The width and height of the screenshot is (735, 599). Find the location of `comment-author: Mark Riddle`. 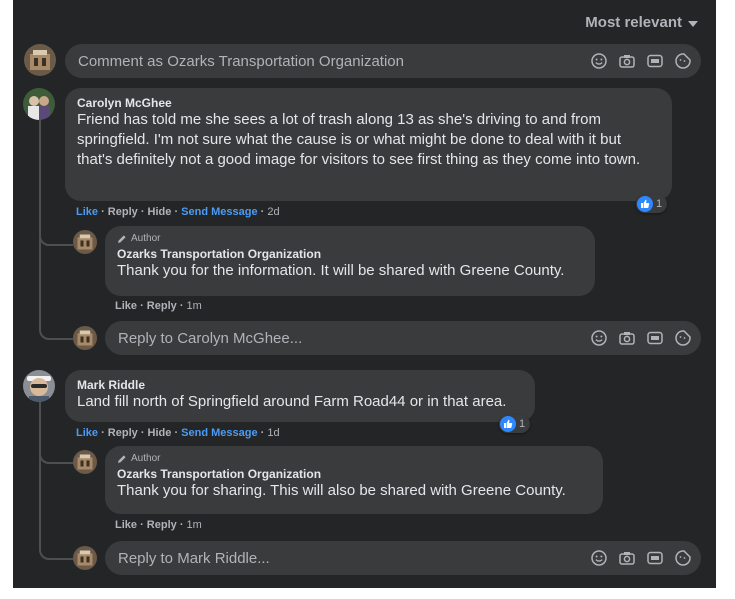

comment-author: Mark Riddle is located at coordinates (300, 385).